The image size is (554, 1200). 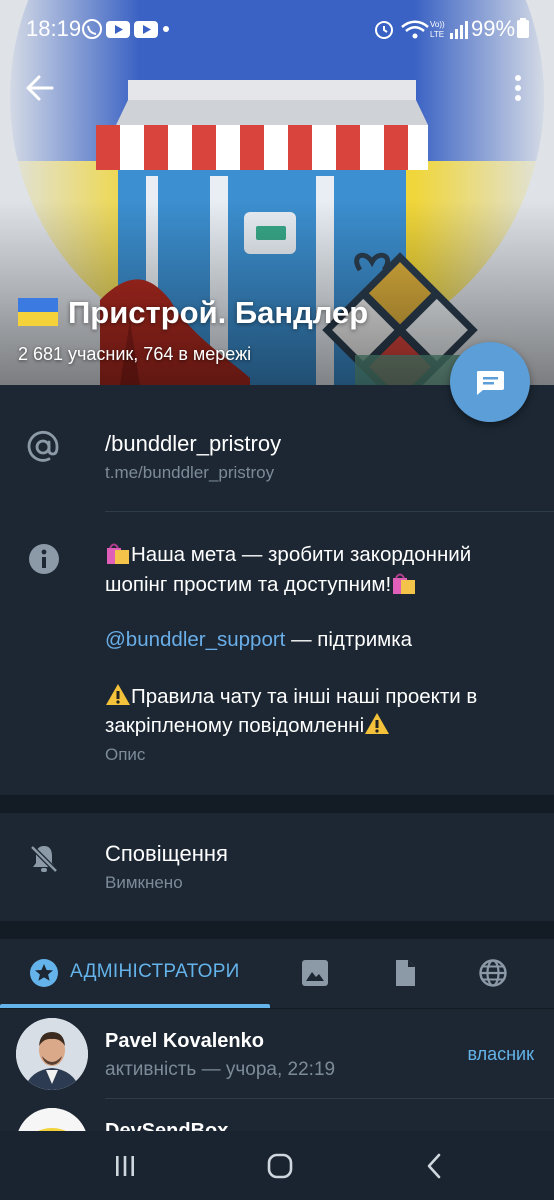 What do you see at coordinates (135, 354) in the screenshot?
I see `member-count: 2 681 учасник, 764 в мережі` at bounding box center [135, 354].